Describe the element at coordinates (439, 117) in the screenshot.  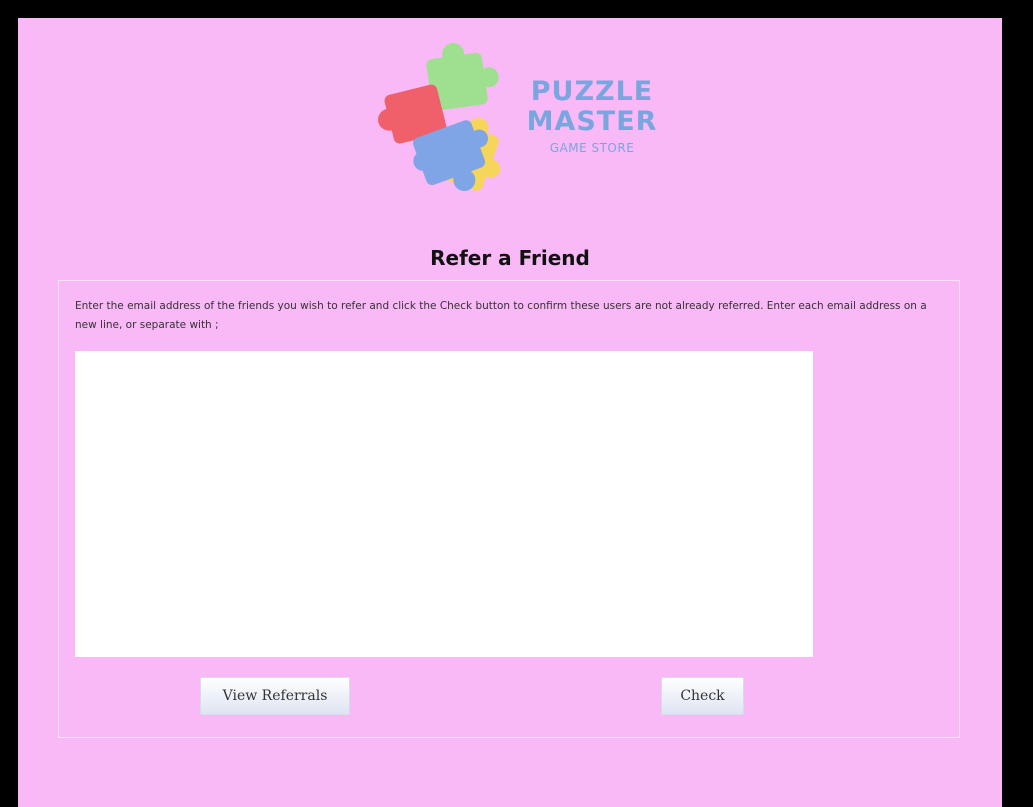
I see `puzzle-pieces-icon` at that location.